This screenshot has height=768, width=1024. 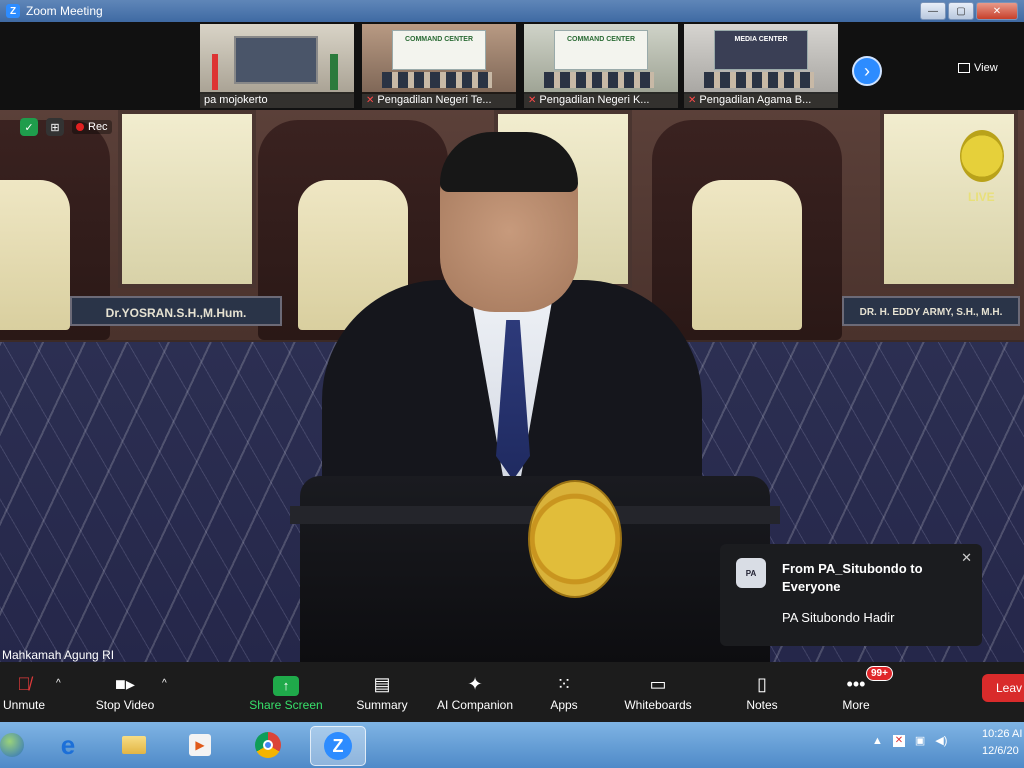 I want to click on record-dot-icon, so click(x=80, y=127).